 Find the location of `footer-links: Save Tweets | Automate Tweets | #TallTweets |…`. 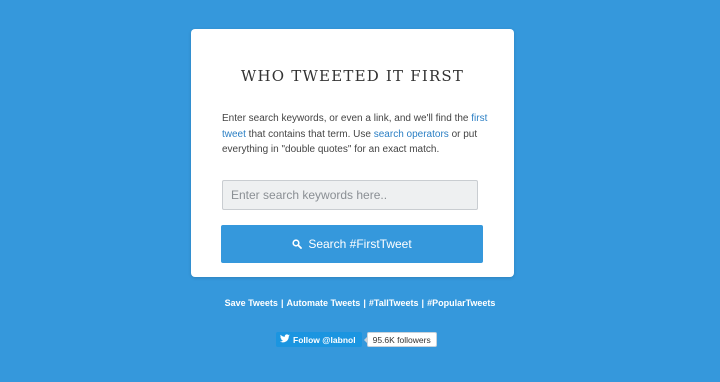

footer-links: Save Tweets | Automate Tweets | #TallTweets |… is located at coordinates (360, 303).